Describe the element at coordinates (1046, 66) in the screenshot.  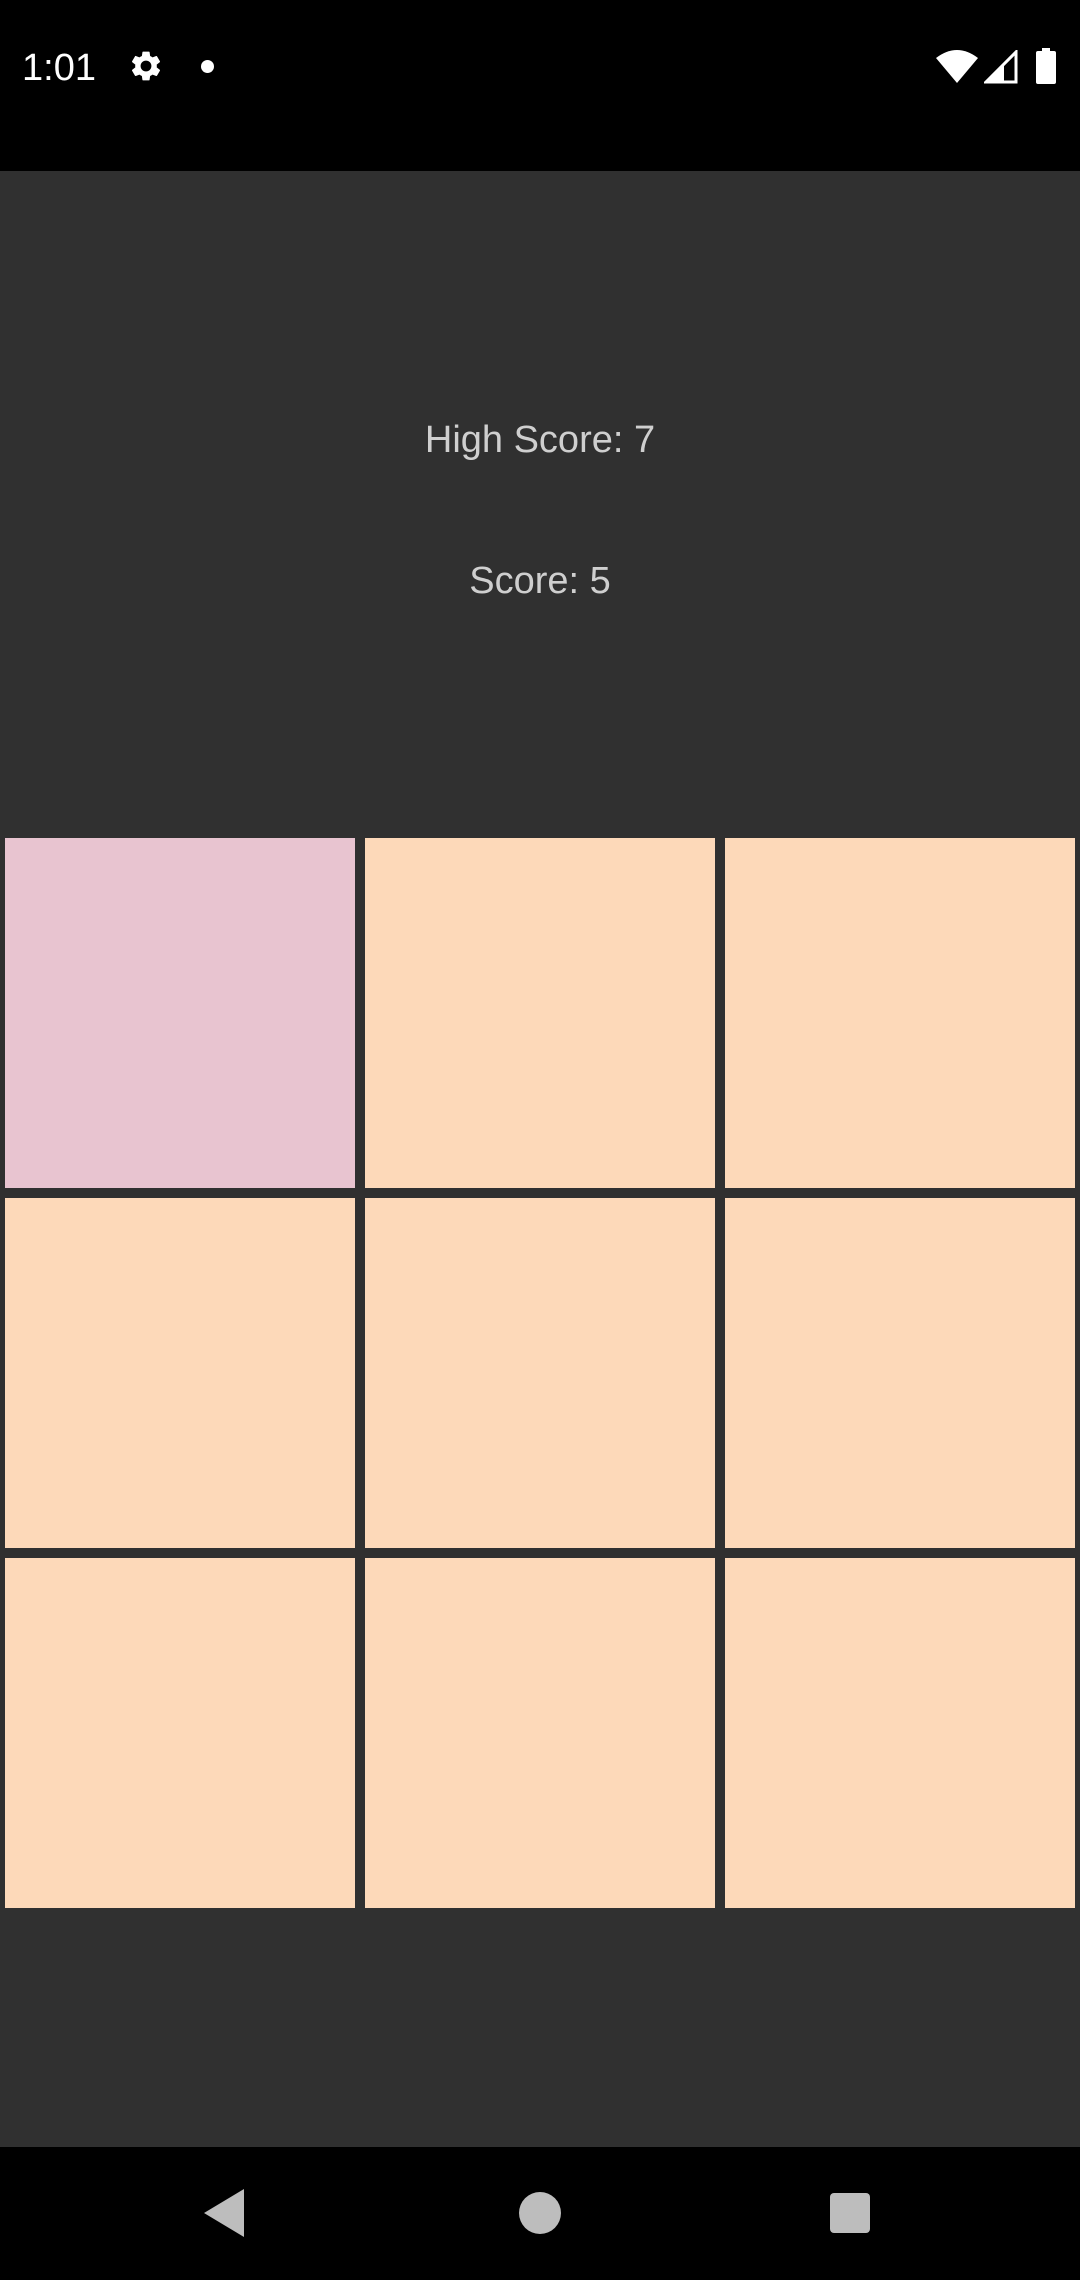
I see `battery-icon` at that location.